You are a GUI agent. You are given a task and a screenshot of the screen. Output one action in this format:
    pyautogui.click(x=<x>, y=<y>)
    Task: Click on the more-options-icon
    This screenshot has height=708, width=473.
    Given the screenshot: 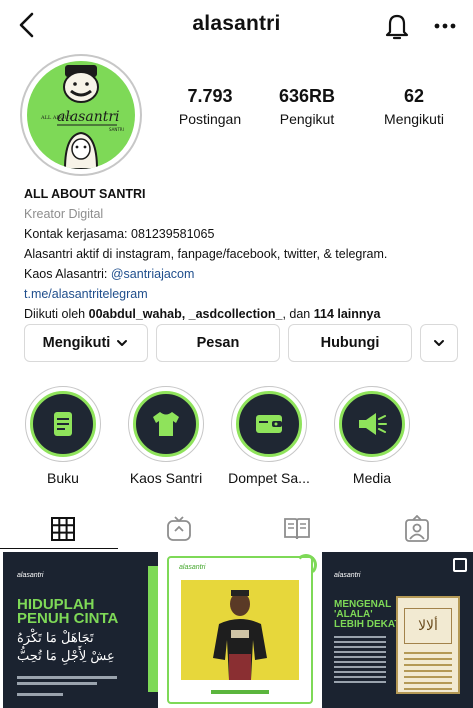 What is the action you would take?
    pyautogui.click(x=445, y=25)
    